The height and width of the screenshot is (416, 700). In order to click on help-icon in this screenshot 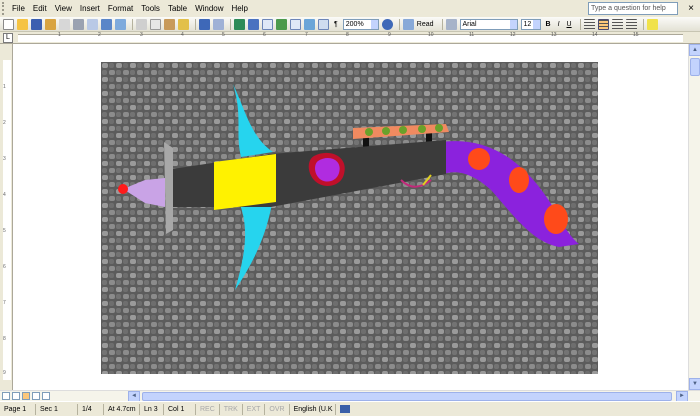, I will do `click(387, 24)`.